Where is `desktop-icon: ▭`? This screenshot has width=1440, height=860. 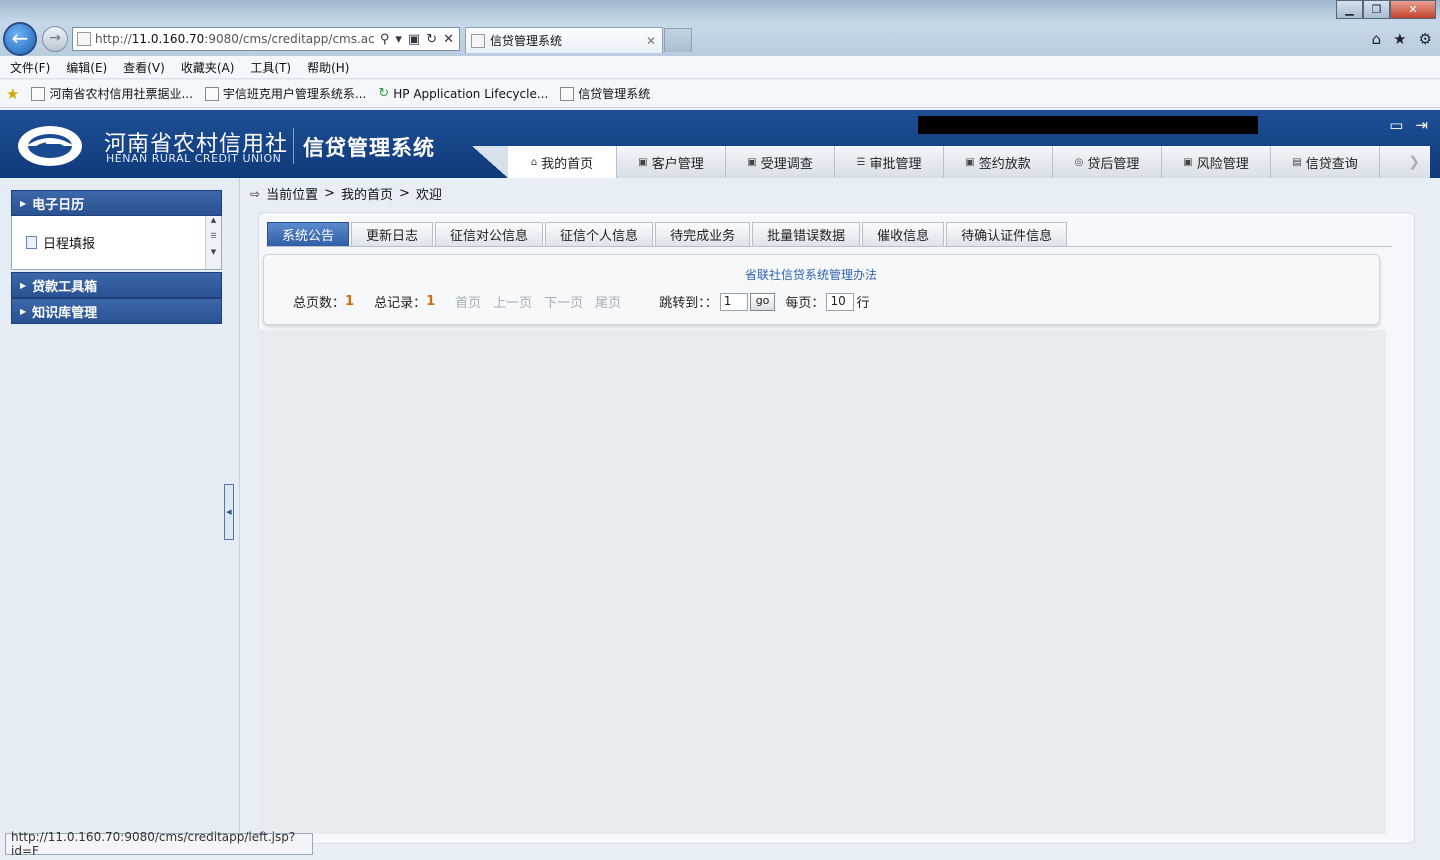
desktop-icon: ▭ is located at coordinates (1396, 125).